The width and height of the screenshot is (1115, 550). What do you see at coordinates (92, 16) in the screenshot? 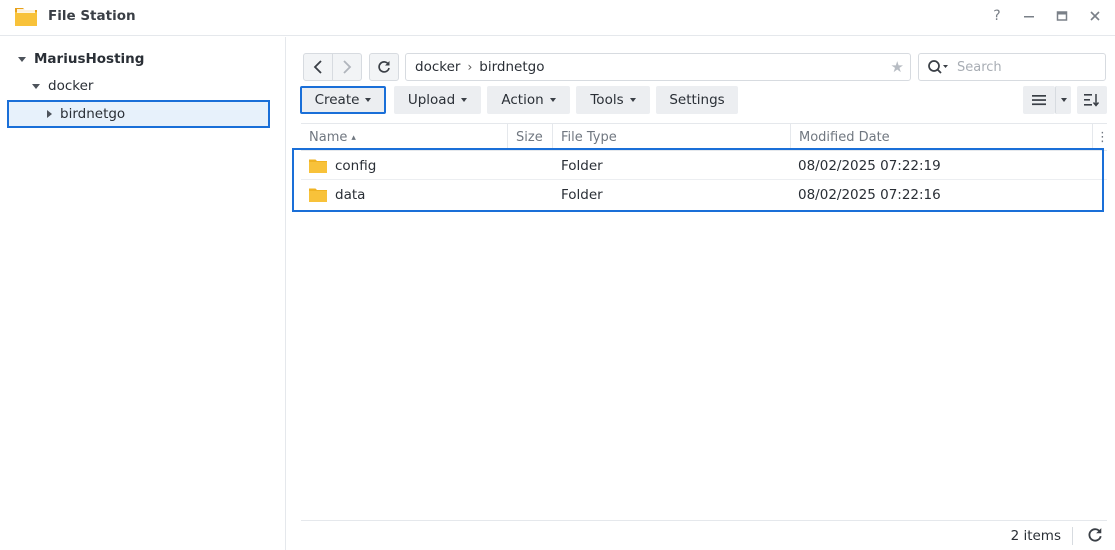
I see `app-title: File Station` at bounding box center [92, 16].